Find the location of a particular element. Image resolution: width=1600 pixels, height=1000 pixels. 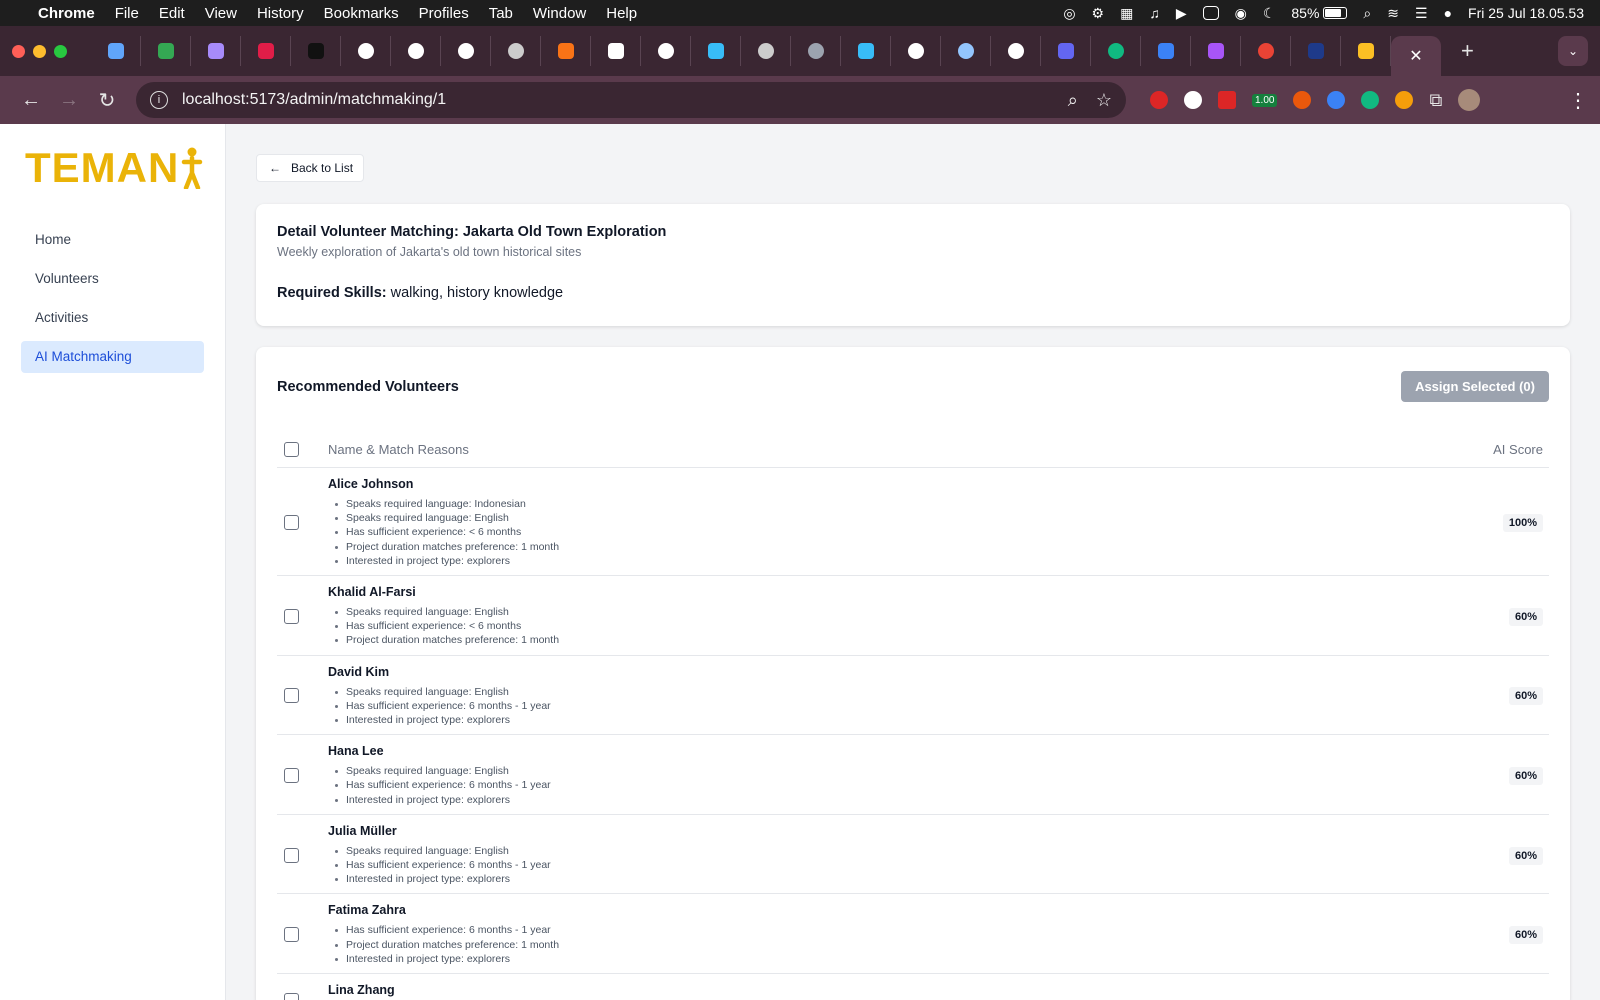

back-arrow-icon: ← is located at coordinates (31, 100).